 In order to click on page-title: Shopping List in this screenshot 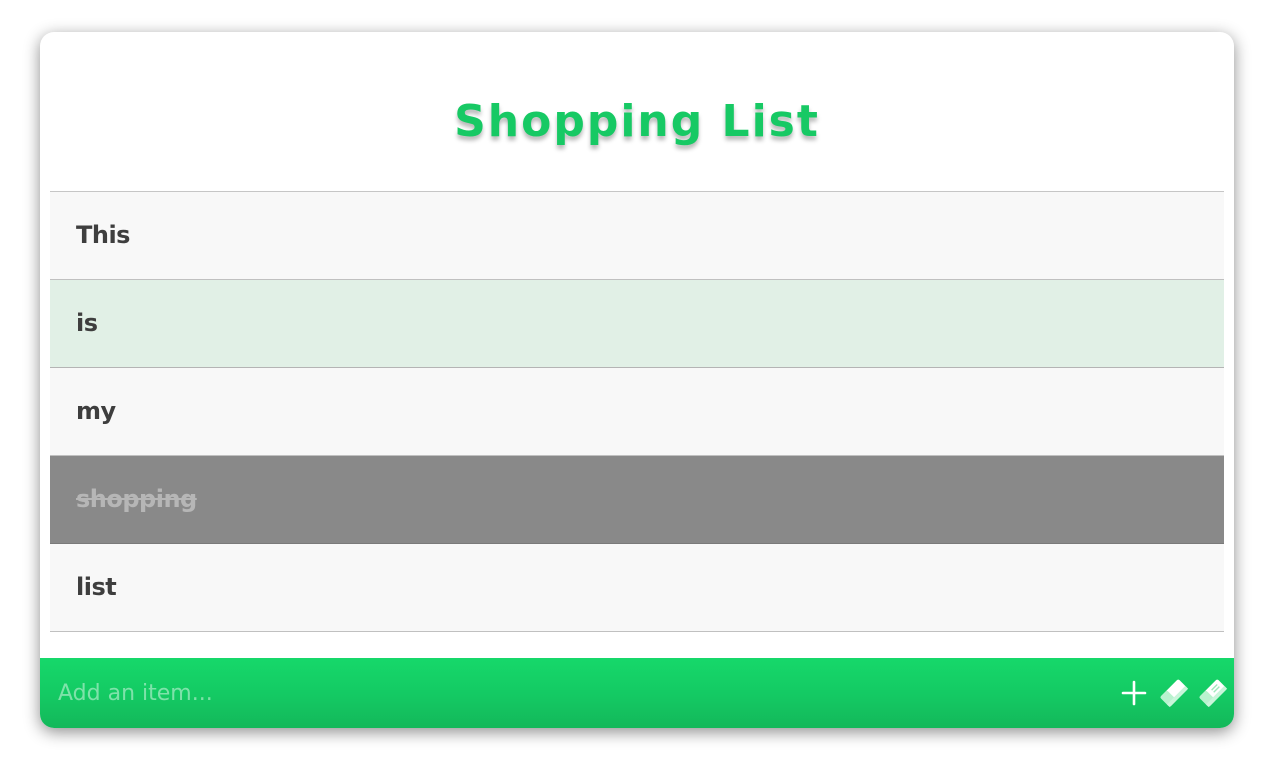, I will do `click(637, 121)`.